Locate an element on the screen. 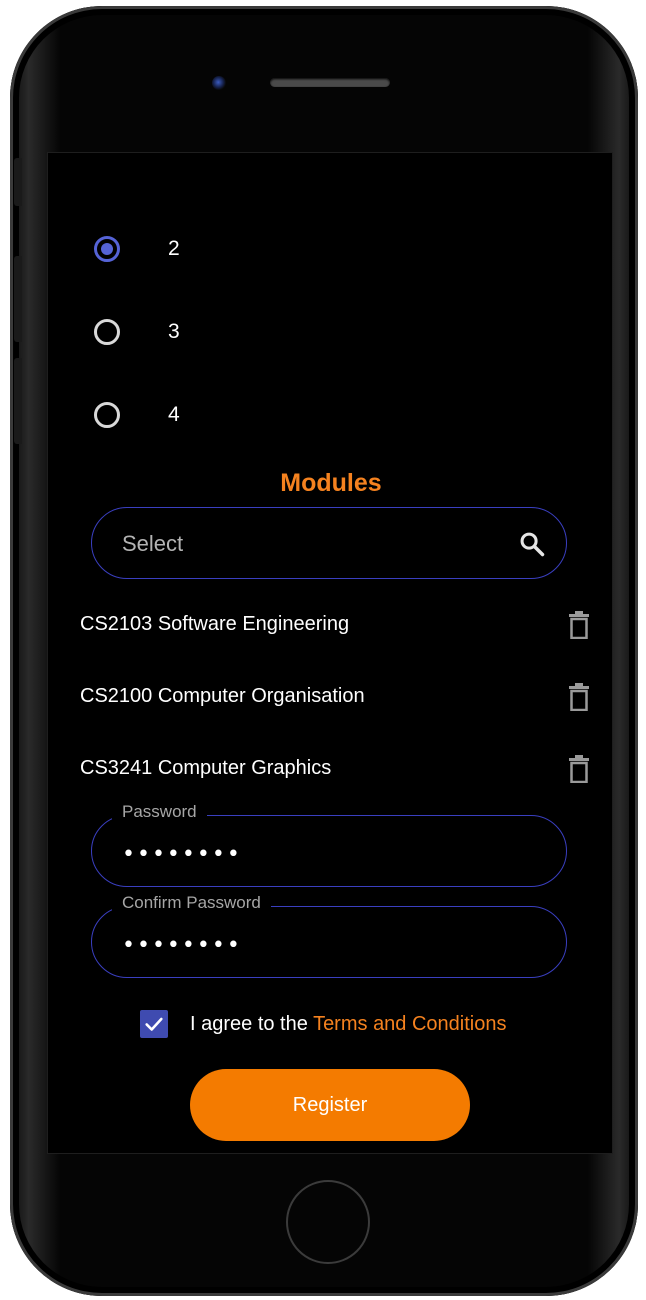 This screenshot has height=1300, width=646. module-list-item: CS2103 Software Engineering is located at coordinates (335, 625).